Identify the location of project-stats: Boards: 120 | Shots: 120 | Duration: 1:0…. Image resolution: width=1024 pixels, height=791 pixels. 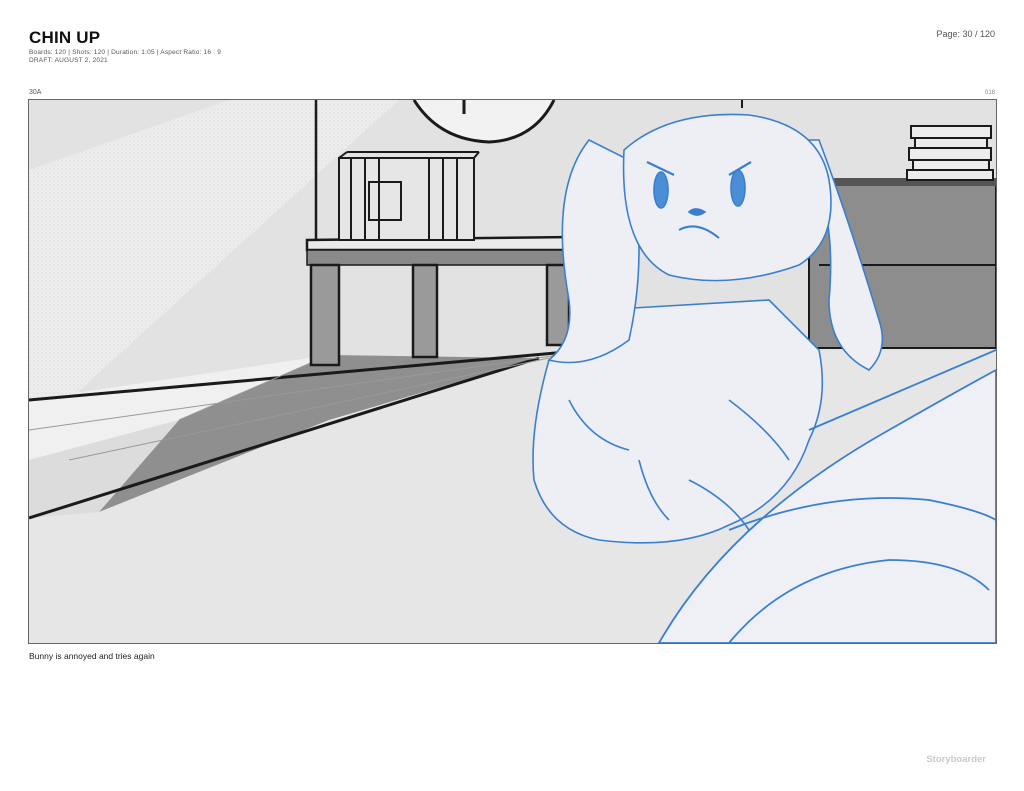
(125, 52).